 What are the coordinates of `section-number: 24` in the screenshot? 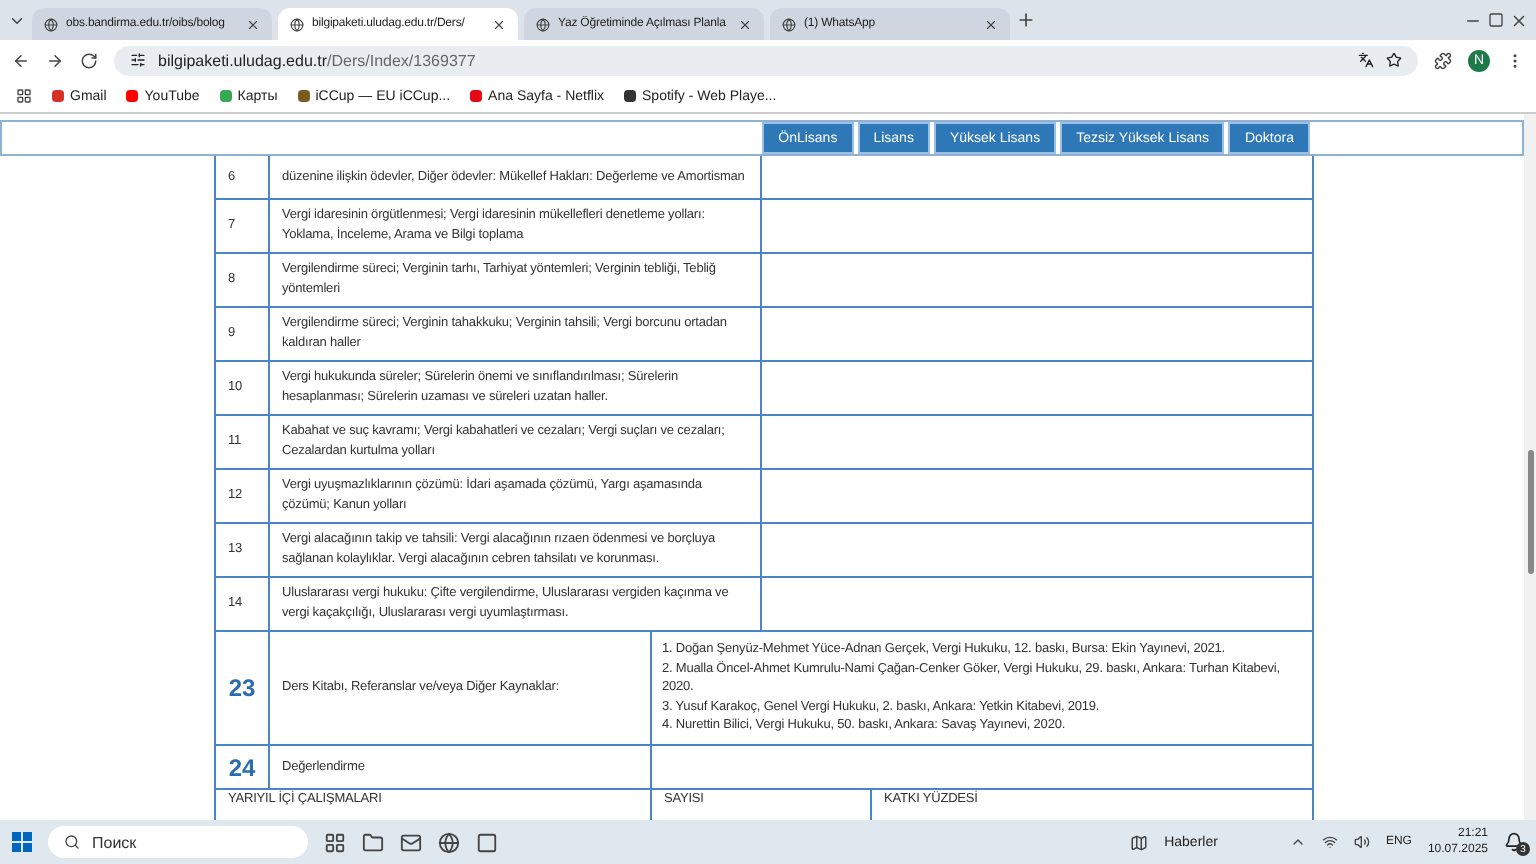 It's located at (243, 767).